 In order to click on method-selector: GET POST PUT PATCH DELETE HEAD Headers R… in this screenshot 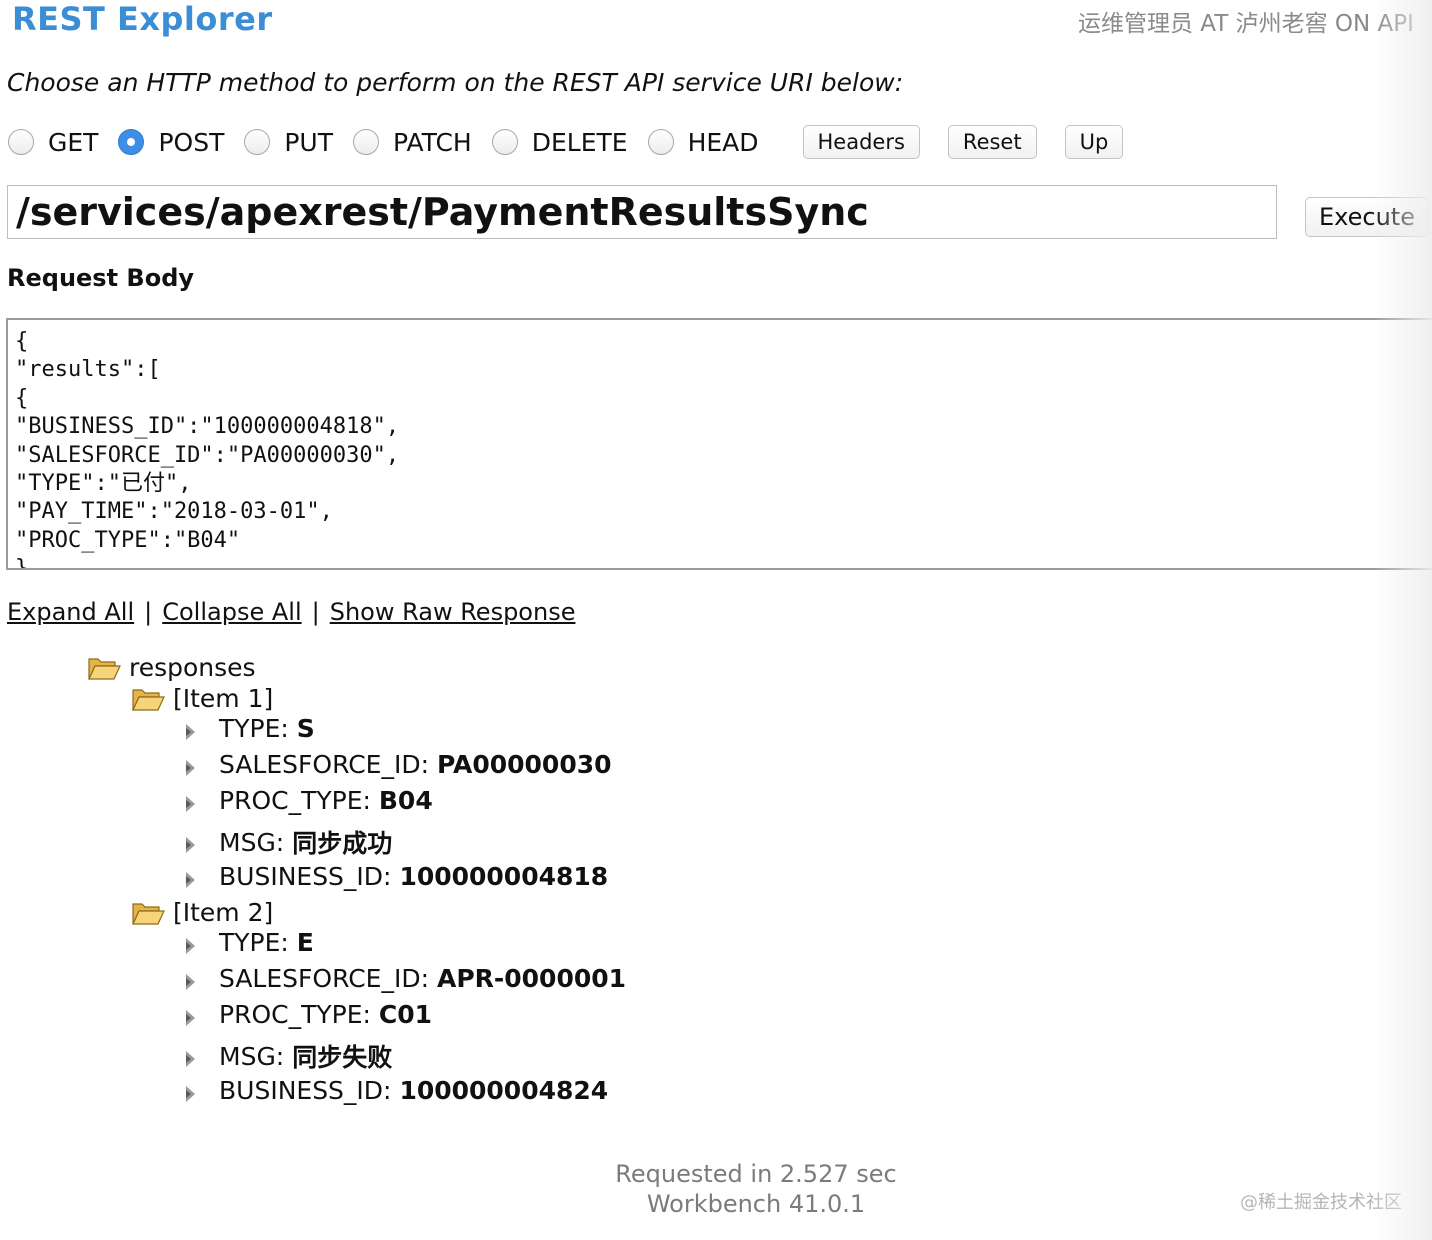, I will do `click(579, 142)`.